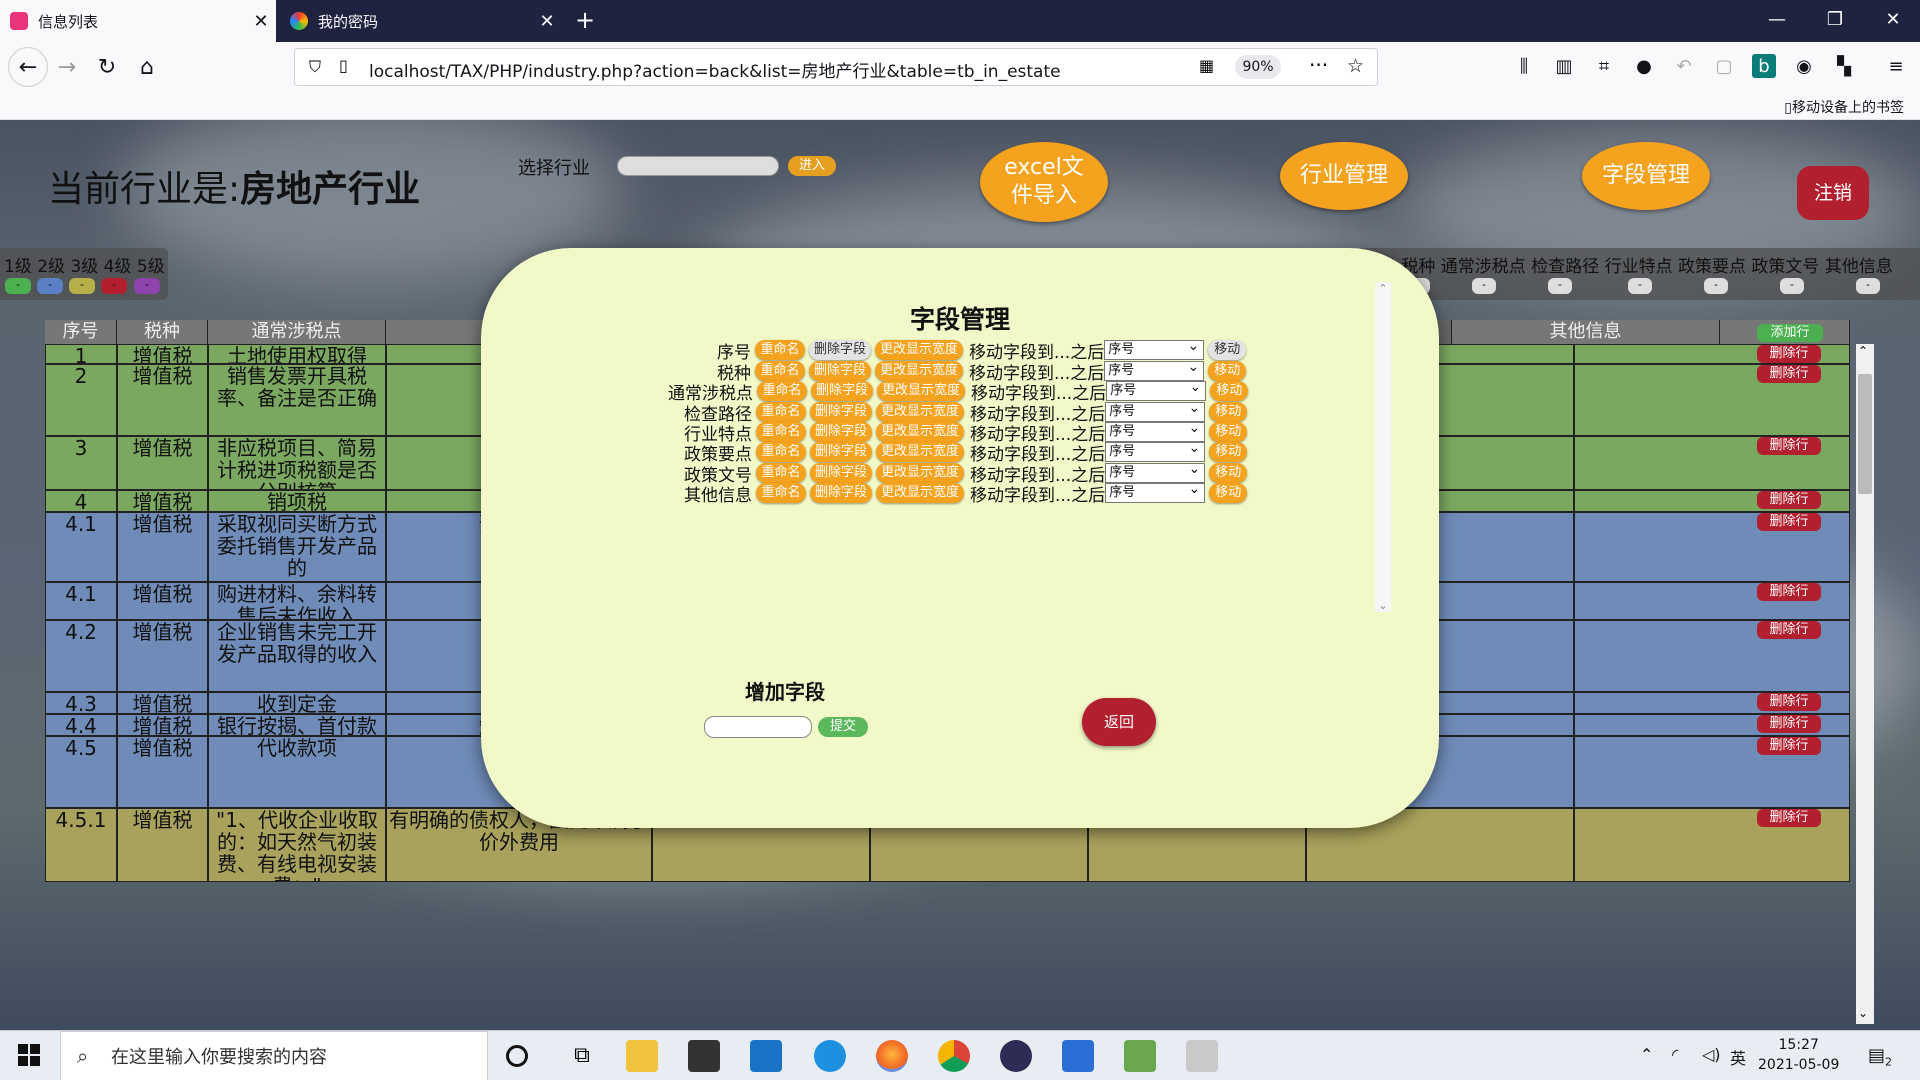 The height and width of the screenshot is (1080, 1920). Describe the element at coordinates (1724, 66) in the screenshot. I see `container-icon: ▢` at that location.